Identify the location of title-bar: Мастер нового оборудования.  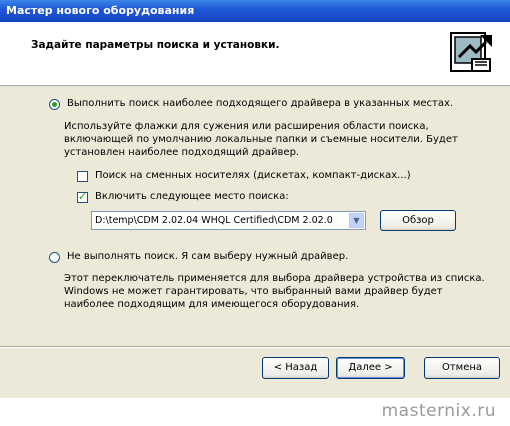
(255, 11).